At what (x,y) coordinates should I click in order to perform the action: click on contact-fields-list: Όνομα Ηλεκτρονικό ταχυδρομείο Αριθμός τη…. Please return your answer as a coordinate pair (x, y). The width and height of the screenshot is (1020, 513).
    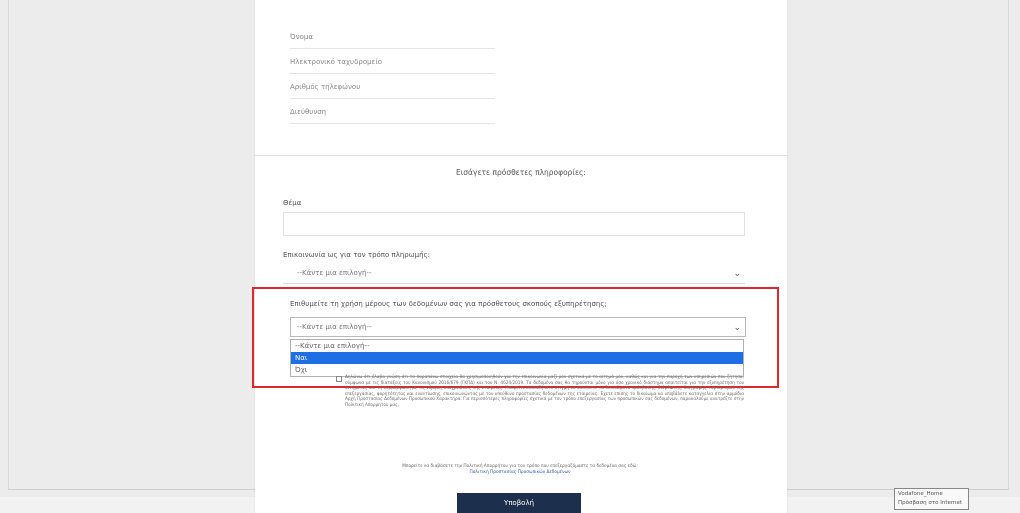
    Looking at the image, I should click on (392, 74).